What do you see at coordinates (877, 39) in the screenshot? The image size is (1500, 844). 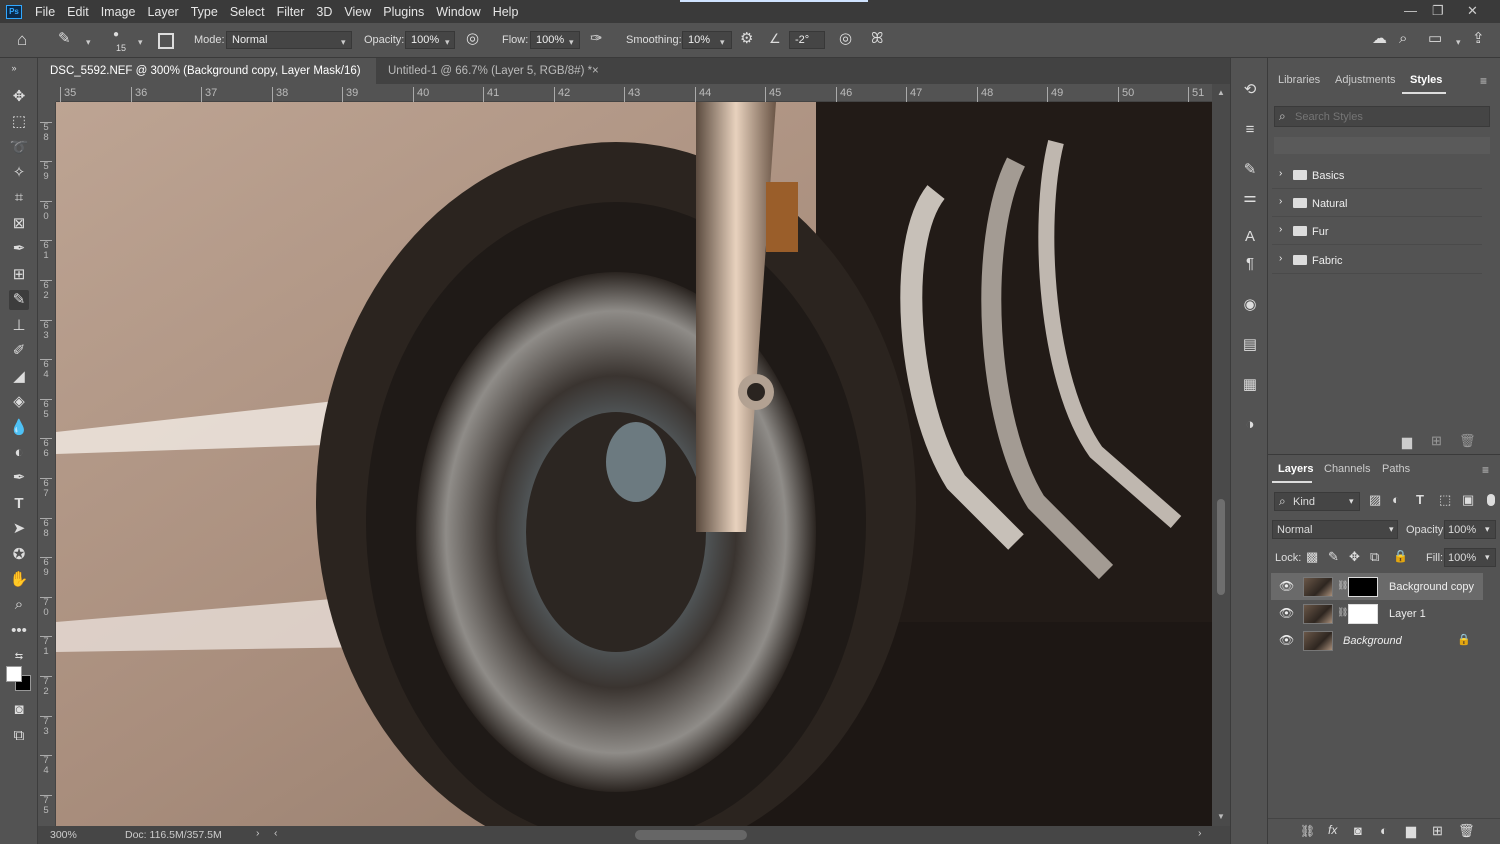 I see `symmetry-icon: ꕤ` at bounding box center [877, 39].